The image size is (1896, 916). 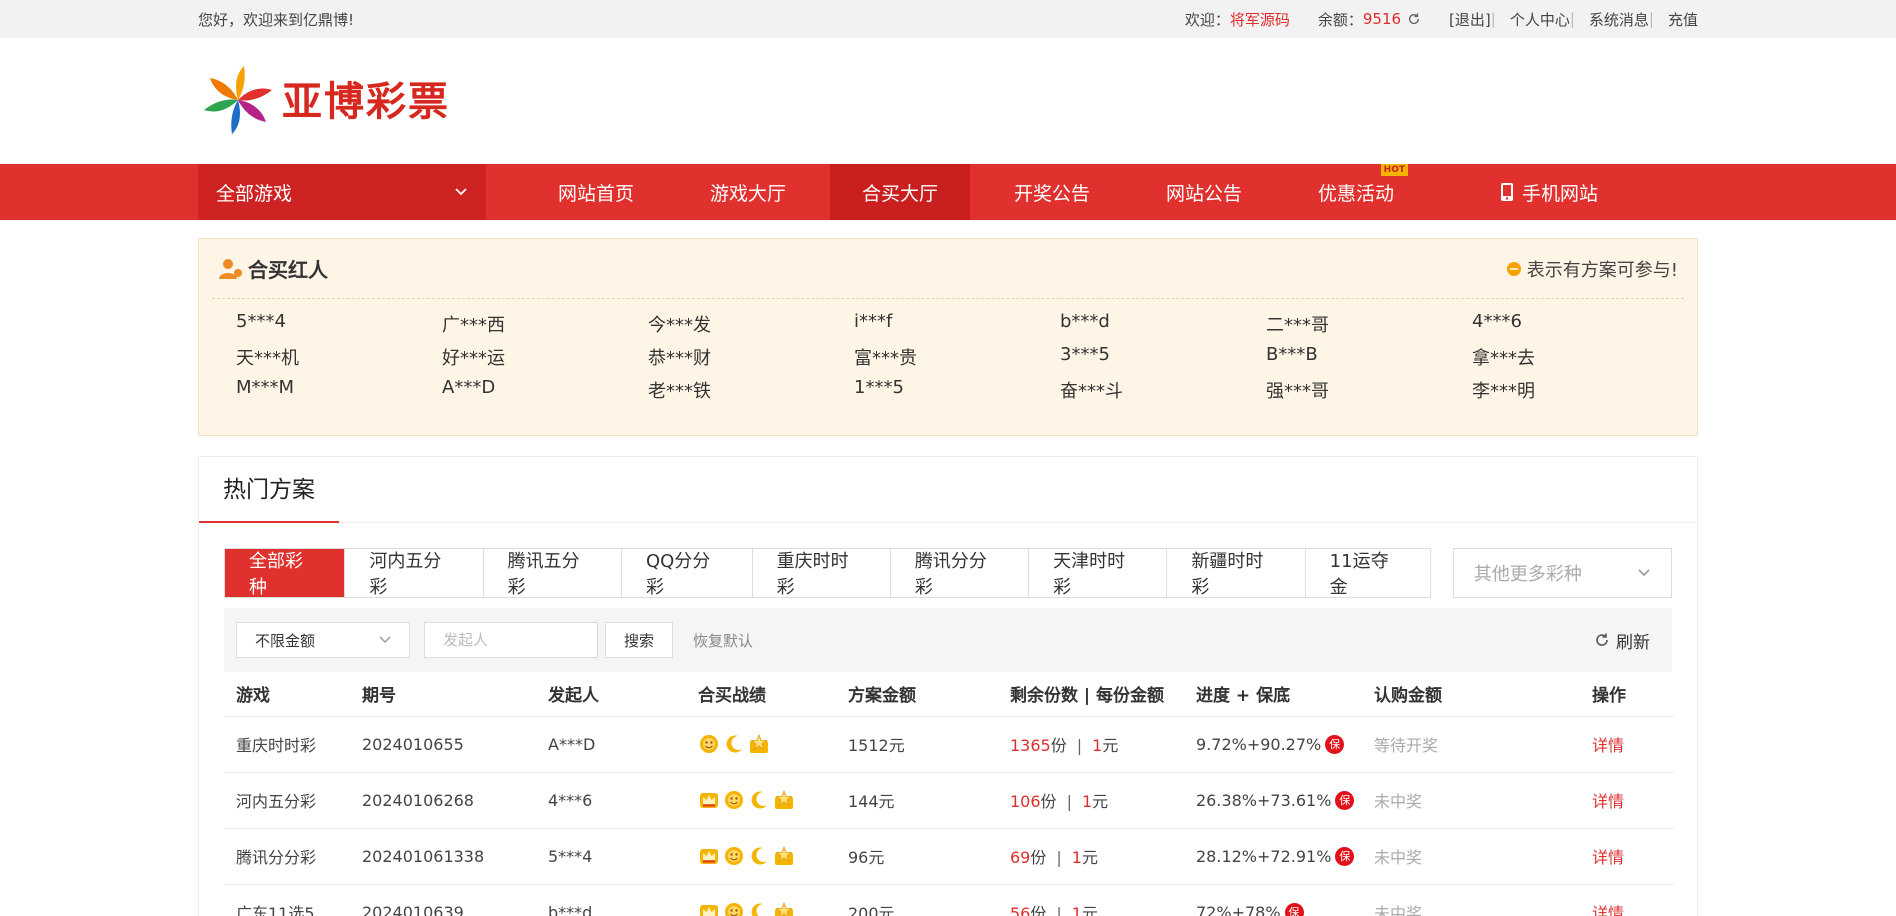 What do you see at coordinates (1414, 19) in the screenshot?
I see `refresh-balance-icon` at bounding box center [1414, 19].